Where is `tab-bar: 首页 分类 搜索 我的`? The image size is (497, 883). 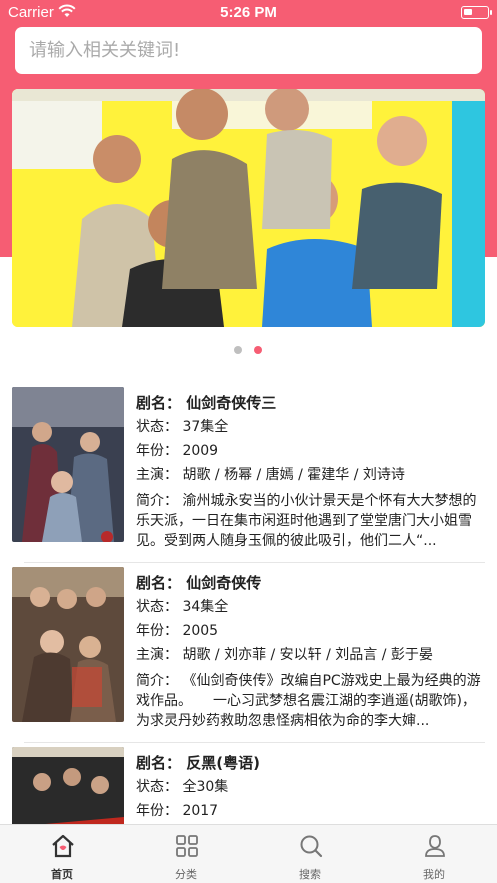
tab-bar: 首页 分类 搜索 我的 is located at coordinates (248, 853).